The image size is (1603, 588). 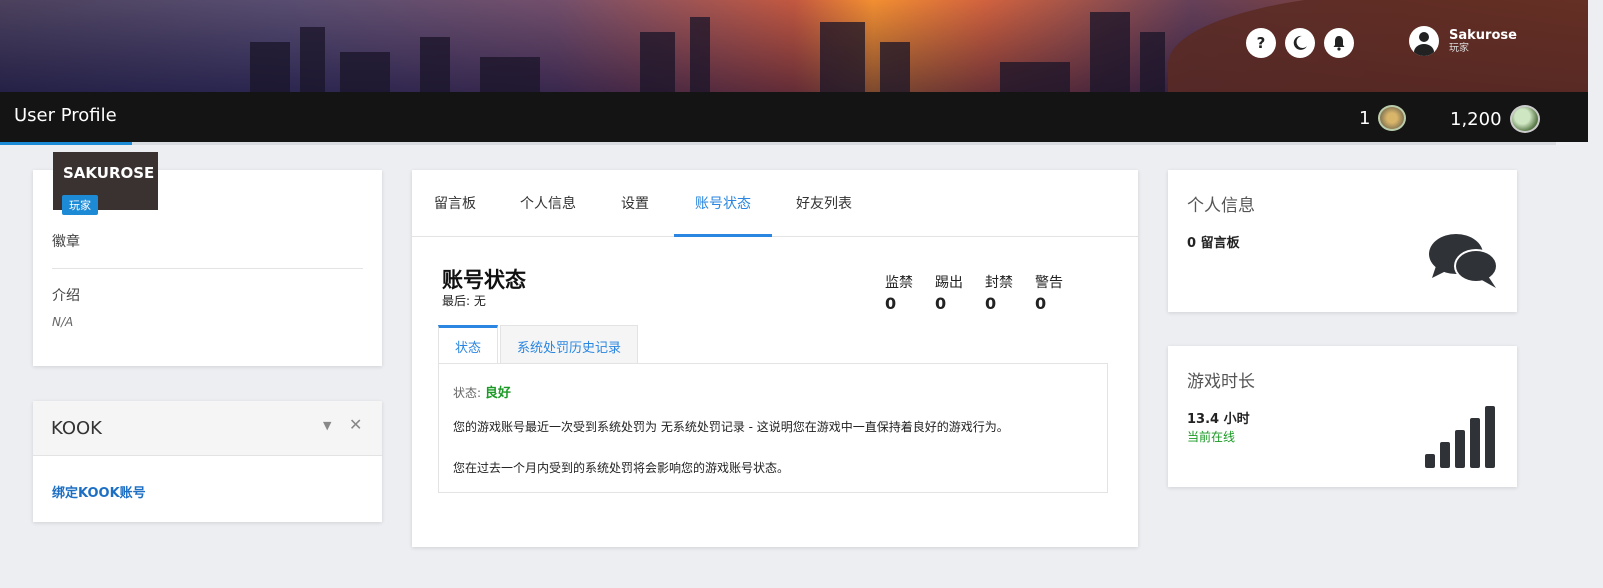 What do you see at coordinates (455, 203) in the screenshot?
I see `tab-message-board: 留言板` at bounding box center [455, 203].